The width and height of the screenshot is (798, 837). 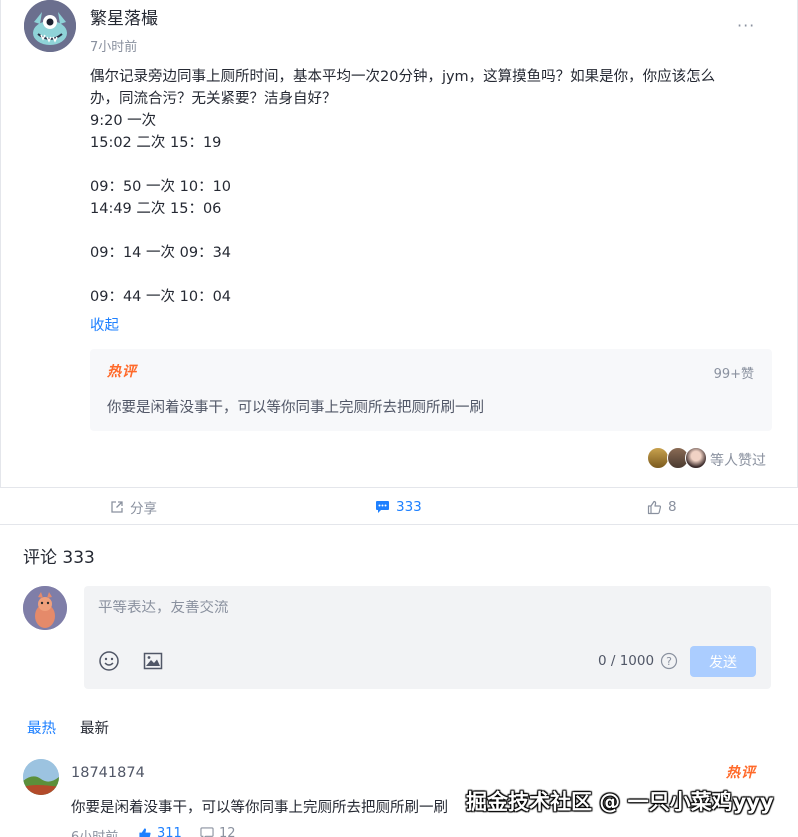 I want to click on emoji-icon, so click(x=109, y=663).